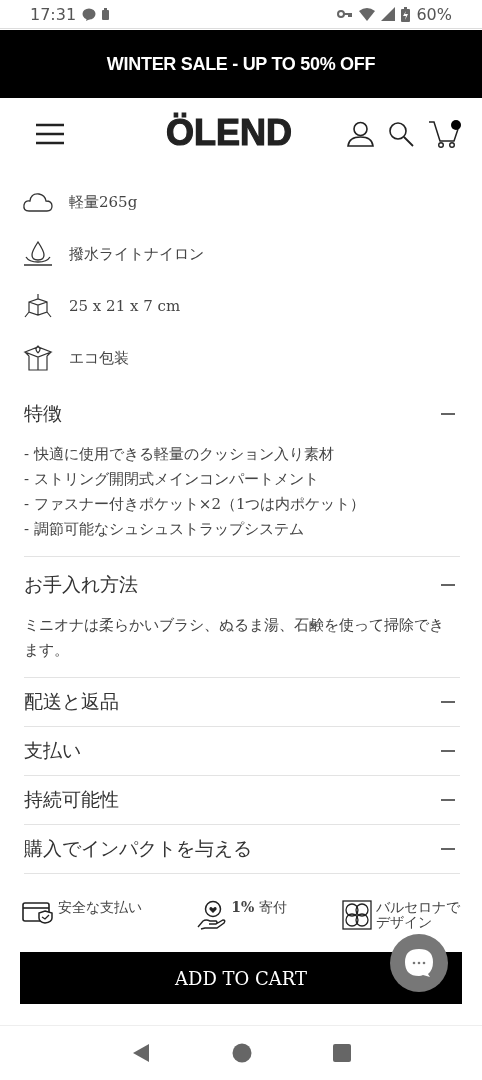 This screenshot has height=1080, width=482. Describe the element at coordinates (259, 907) in the screenshot. I see `badge-text: 1% 寄付` at that location.